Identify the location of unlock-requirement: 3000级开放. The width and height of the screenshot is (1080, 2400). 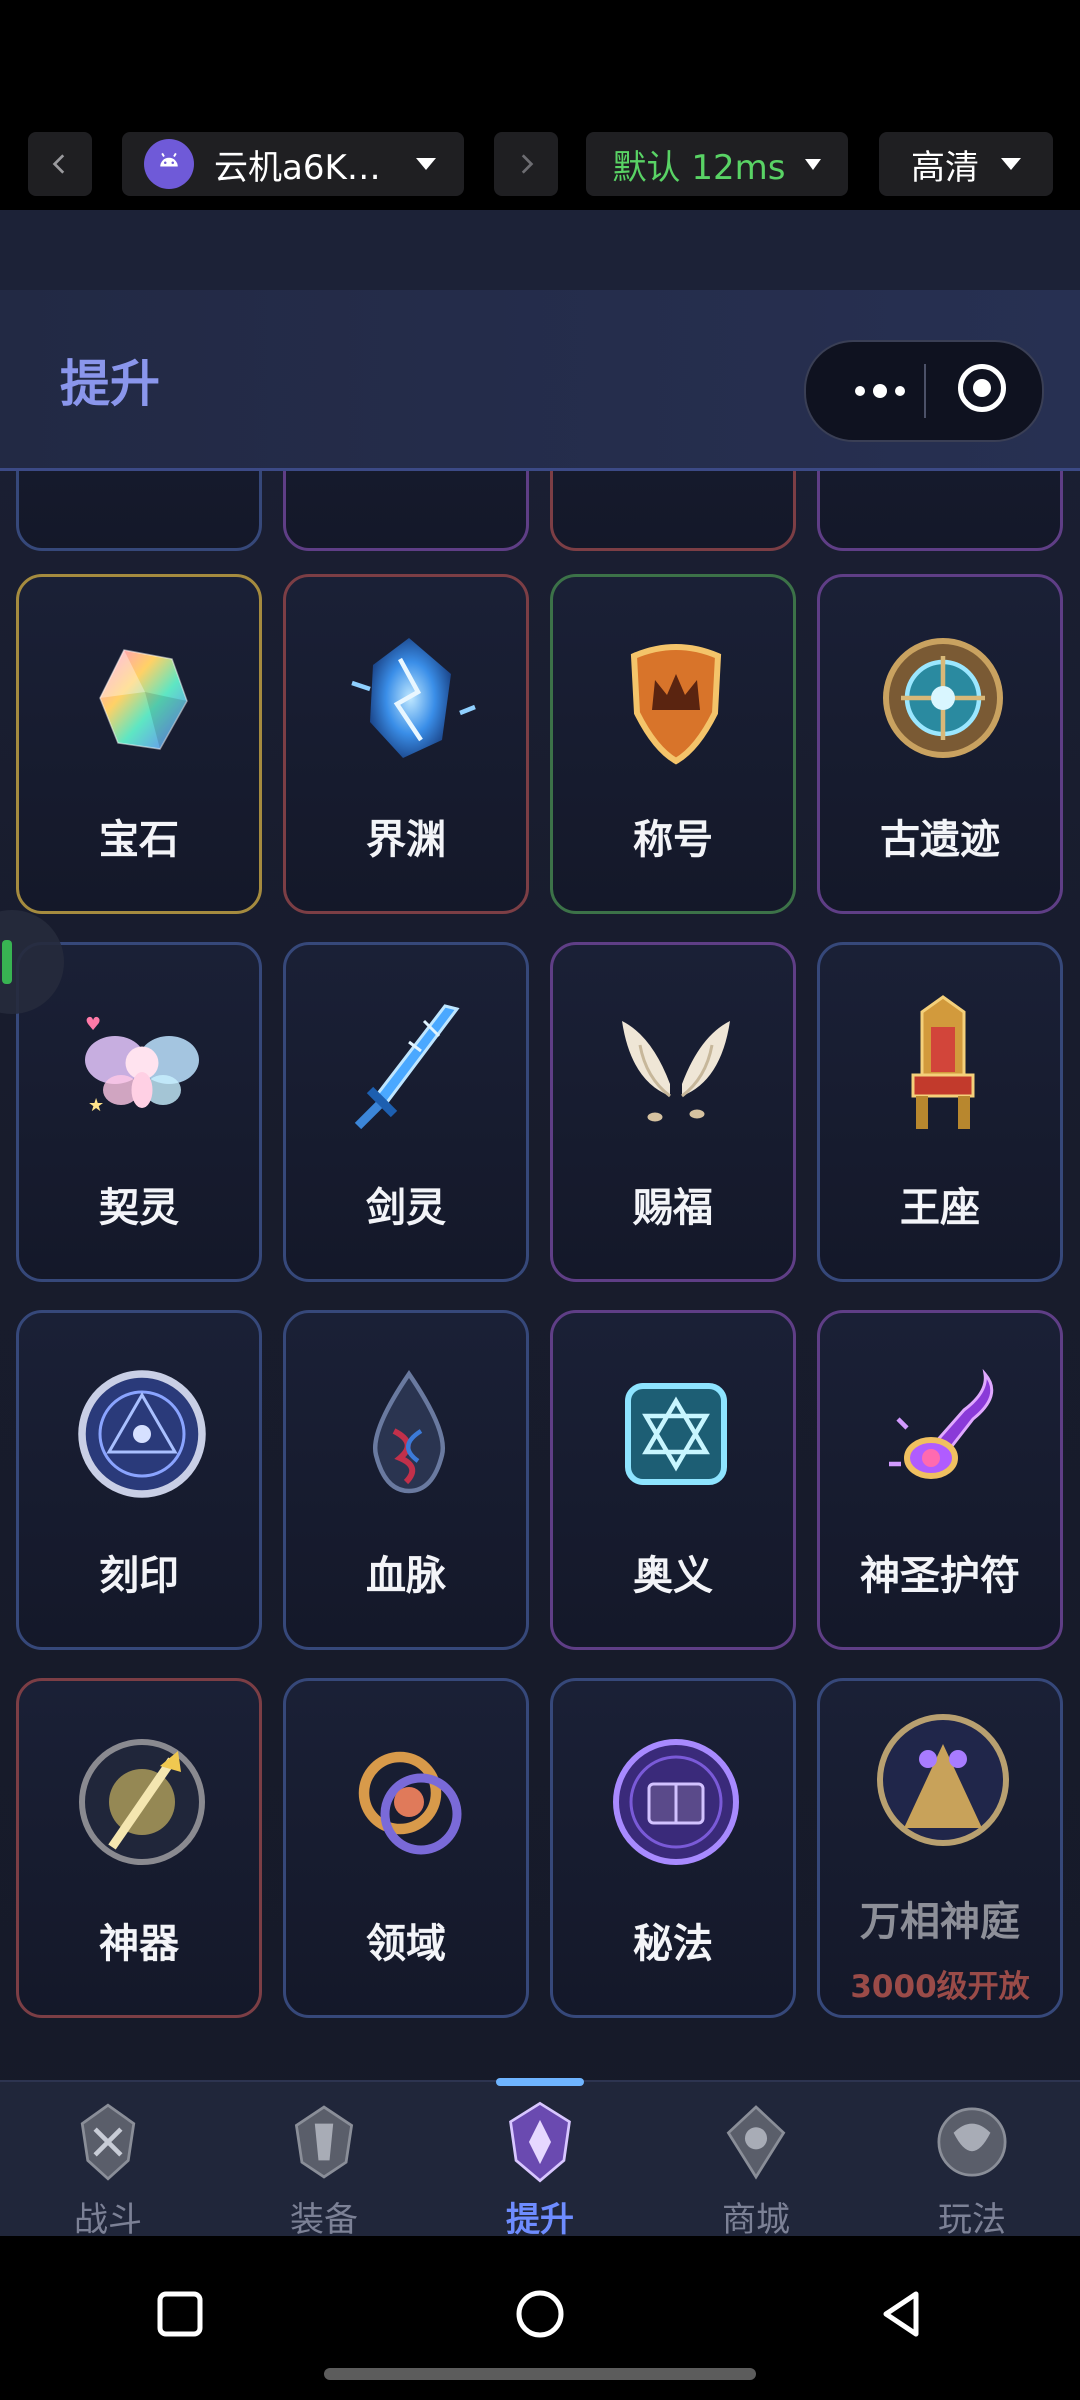
(940, 1987).